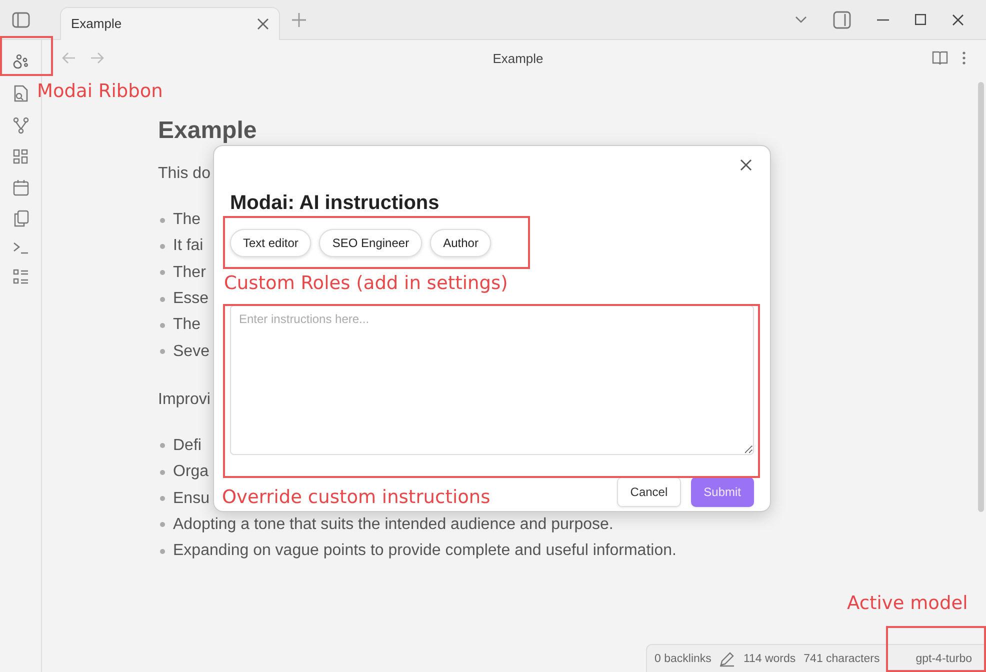 The width and height of the screenshot is (986, 672). I want to click on maximize-icon, so click(920, 19).